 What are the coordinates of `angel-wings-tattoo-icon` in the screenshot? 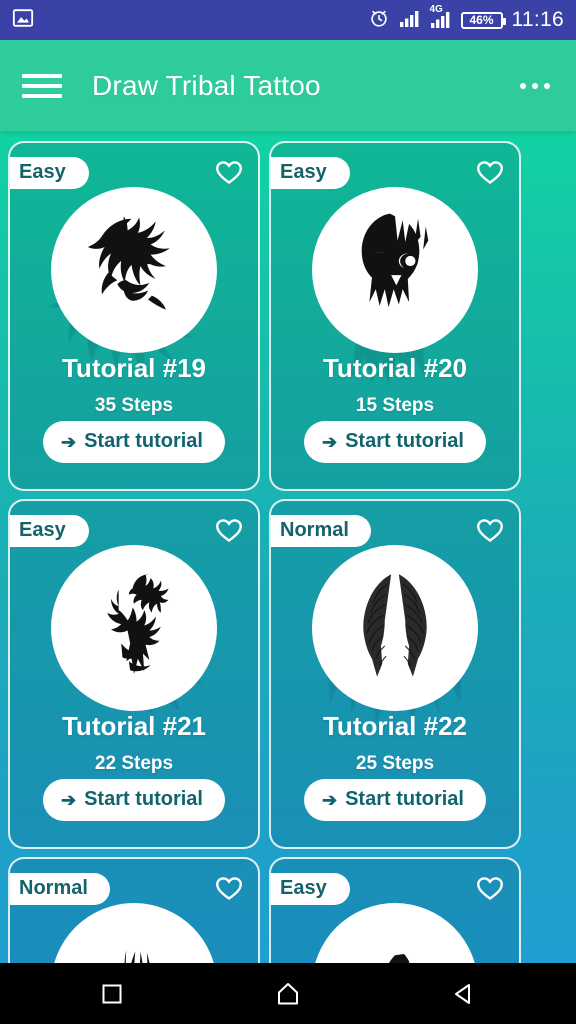 It's located at (395, 625).